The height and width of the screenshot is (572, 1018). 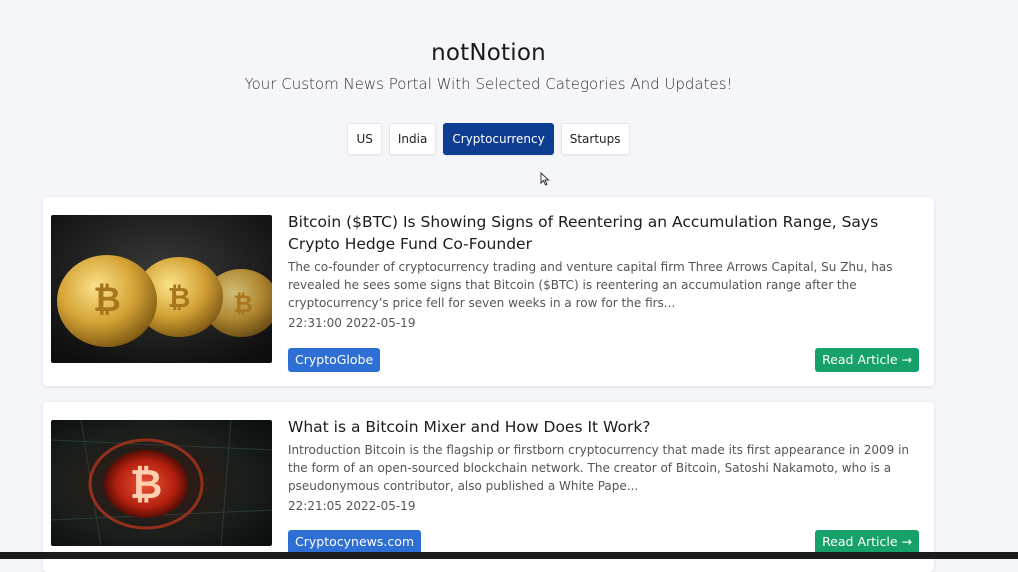 I want to click on tab-startups: Startups, so click(x=595, y=139).